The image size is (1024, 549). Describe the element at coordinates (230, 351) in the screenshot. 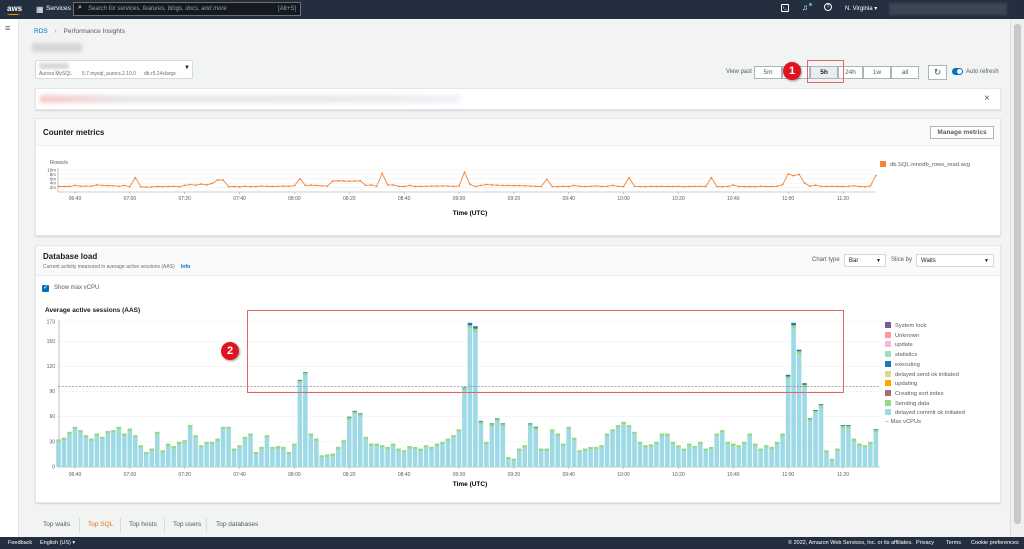

I see `annotation-marker-2: 2` at that location.